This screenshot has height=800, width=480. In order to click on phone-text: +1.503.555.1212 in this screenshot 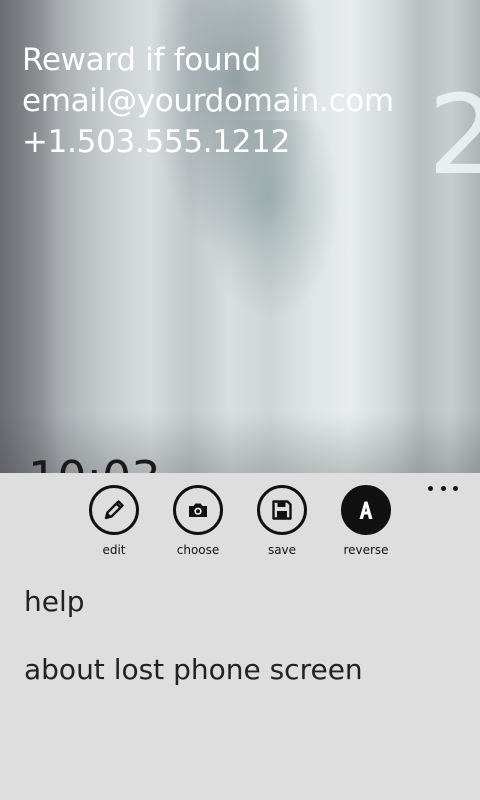, I will do `click(156, 142)`.